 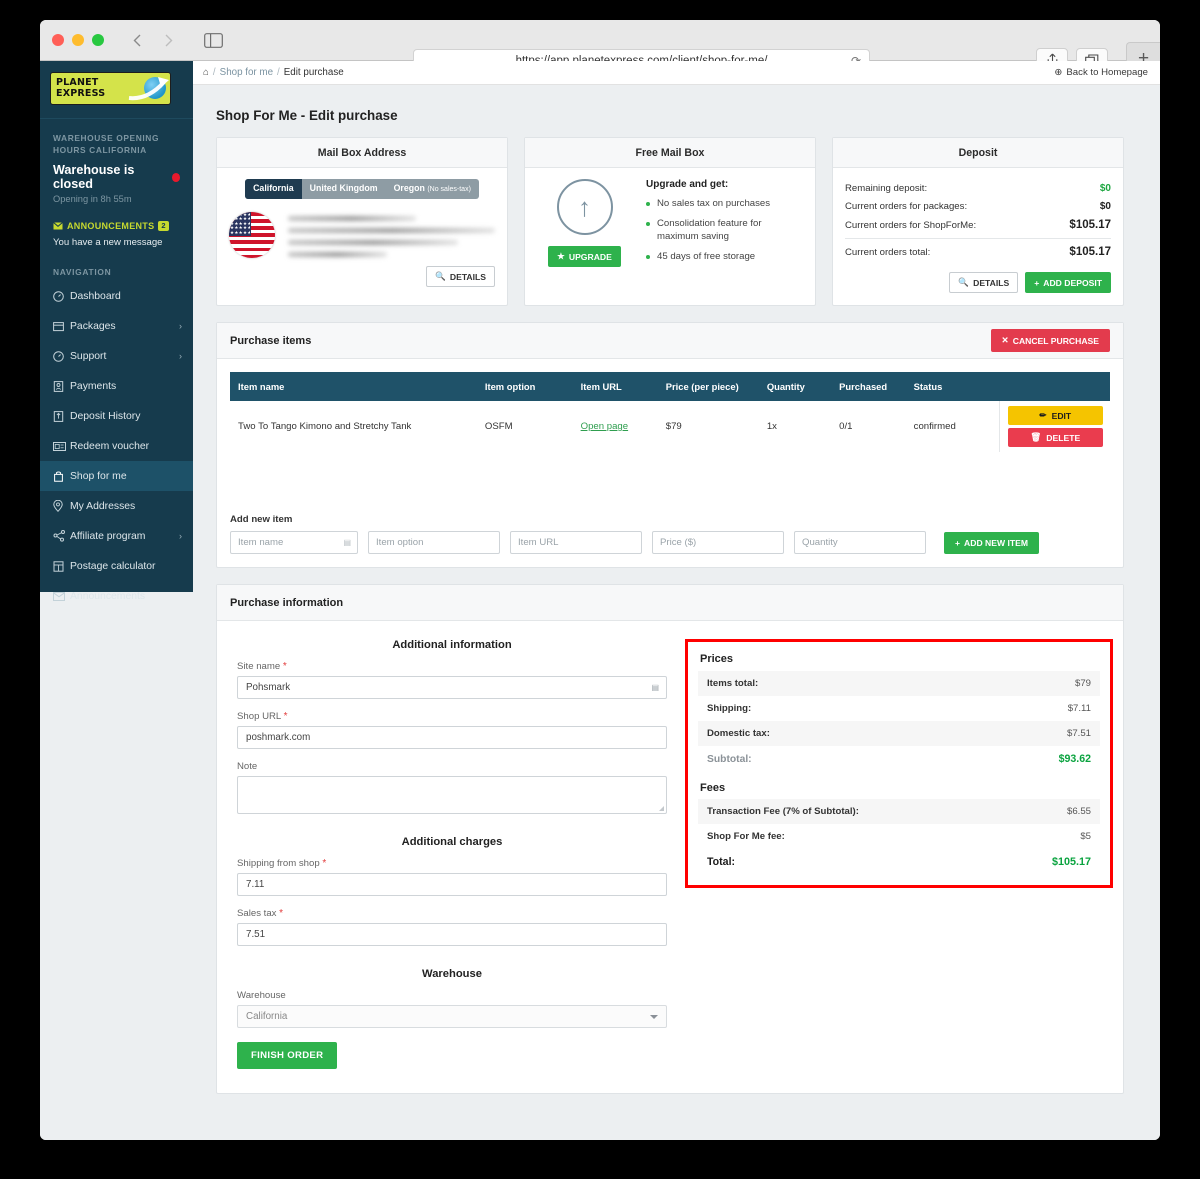 I want to click on price-row-label: Shipping:, so click(x=729, y=708).